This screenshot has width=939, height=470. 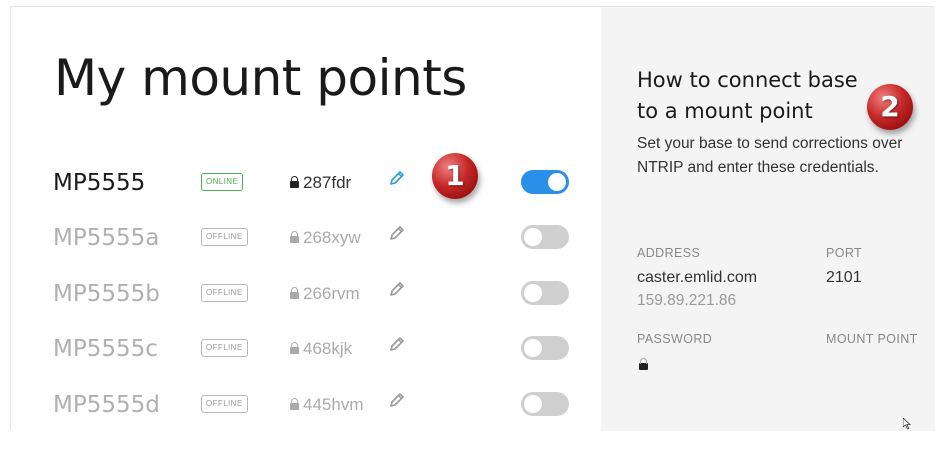 I want to click on mount-point-name: MP5555c, so click(x=105, y=349).